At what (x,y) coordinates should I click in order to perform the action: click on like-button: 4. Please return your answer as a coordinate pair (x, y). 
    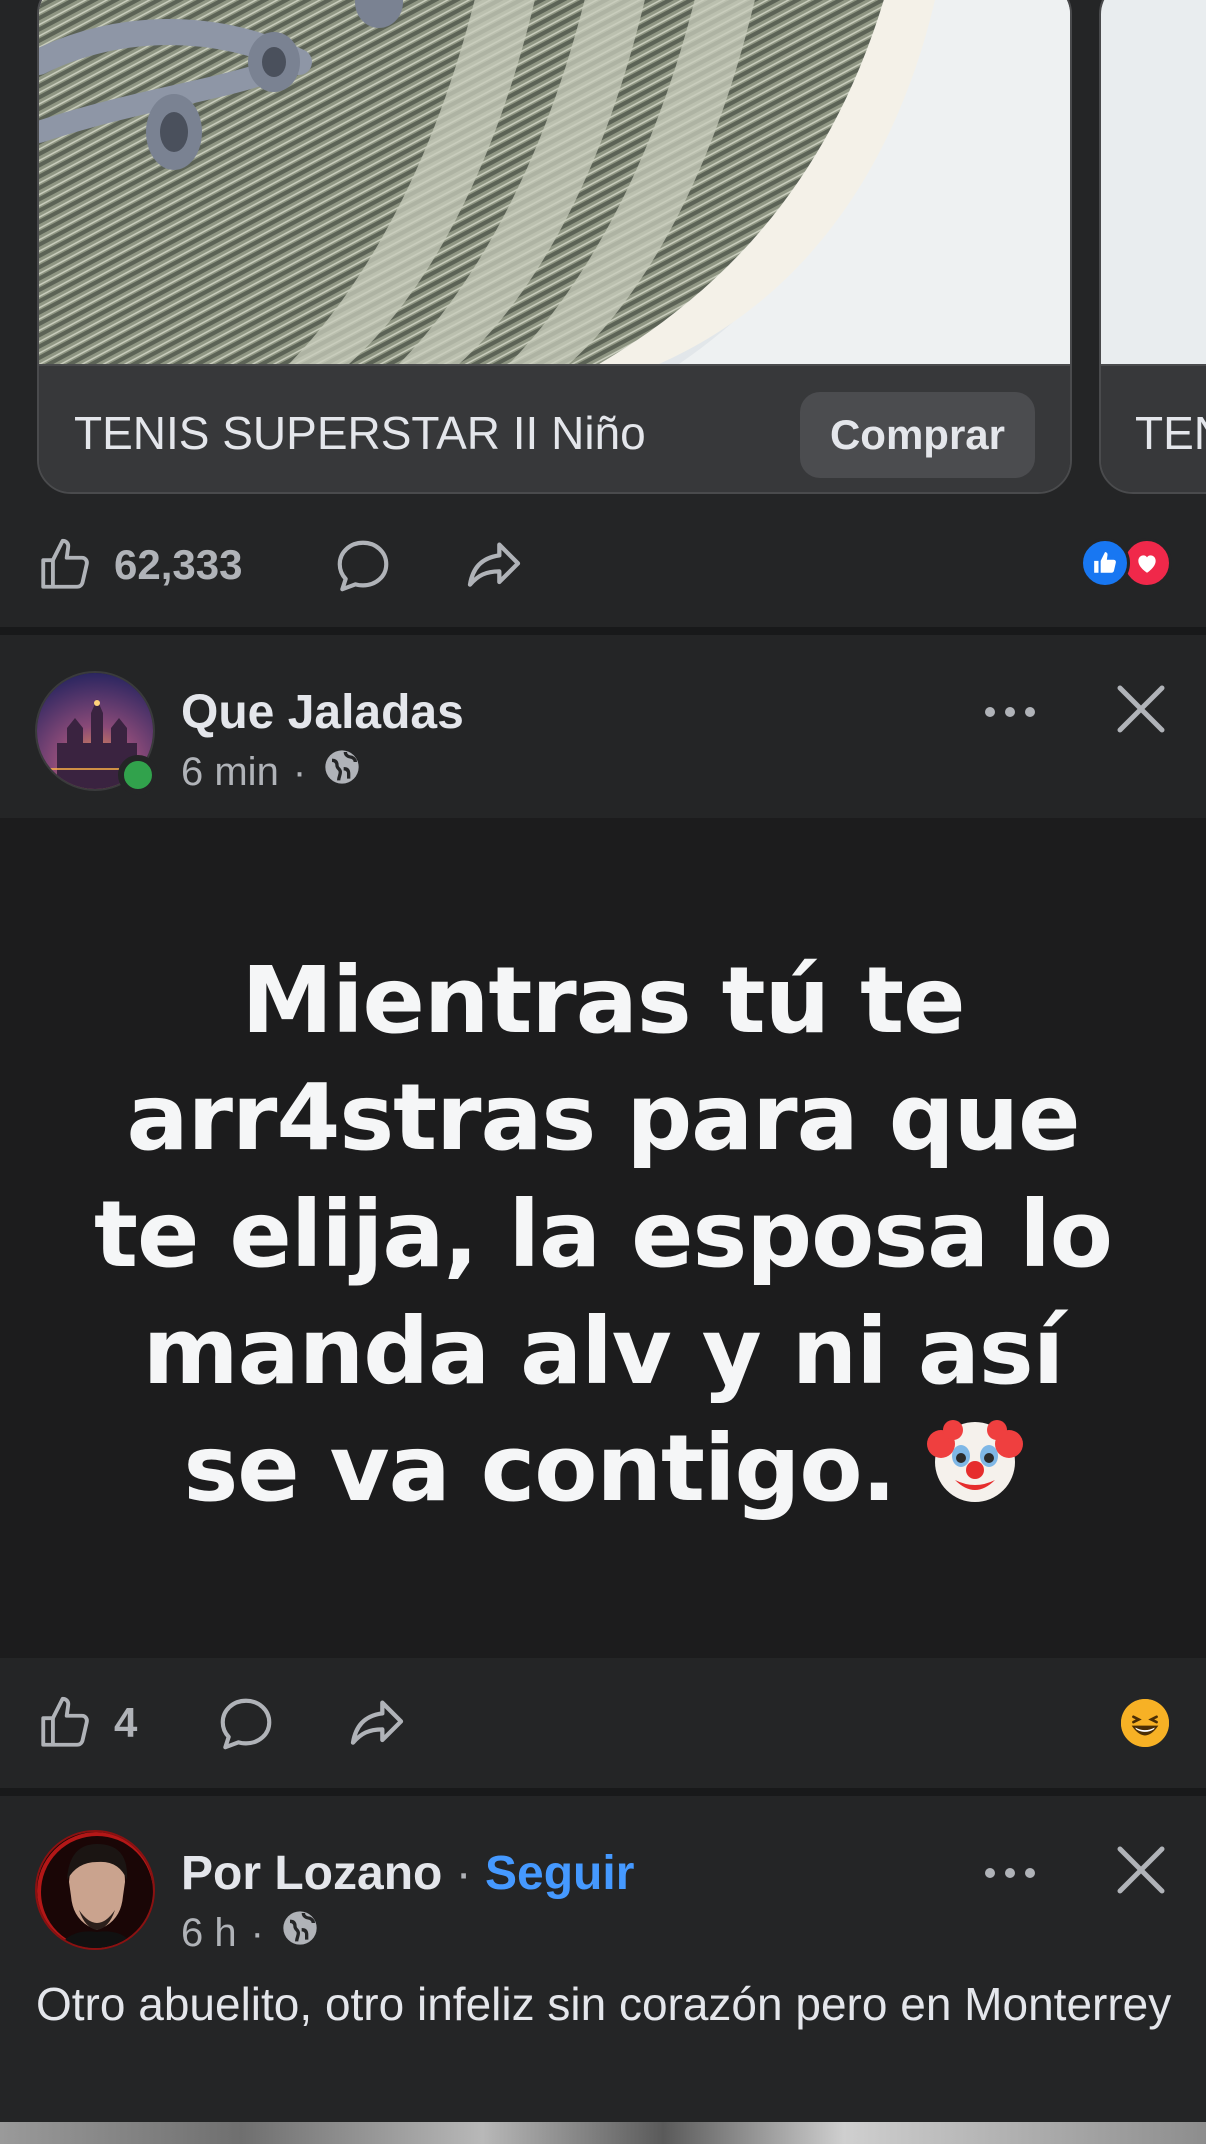
    Looking at the image, I should click on (86, 1723).